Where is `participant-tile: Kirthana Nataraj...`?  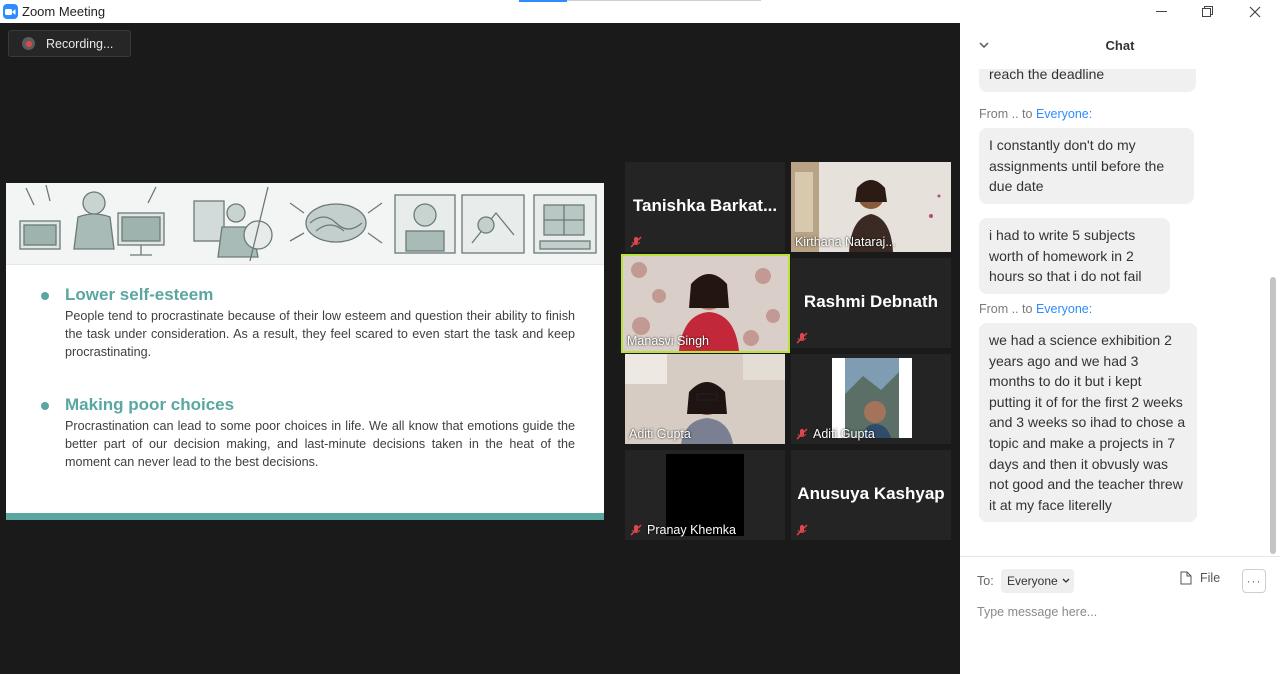 participant-tile: Kirthana Nataraj... is located at coordinates (871, 207).